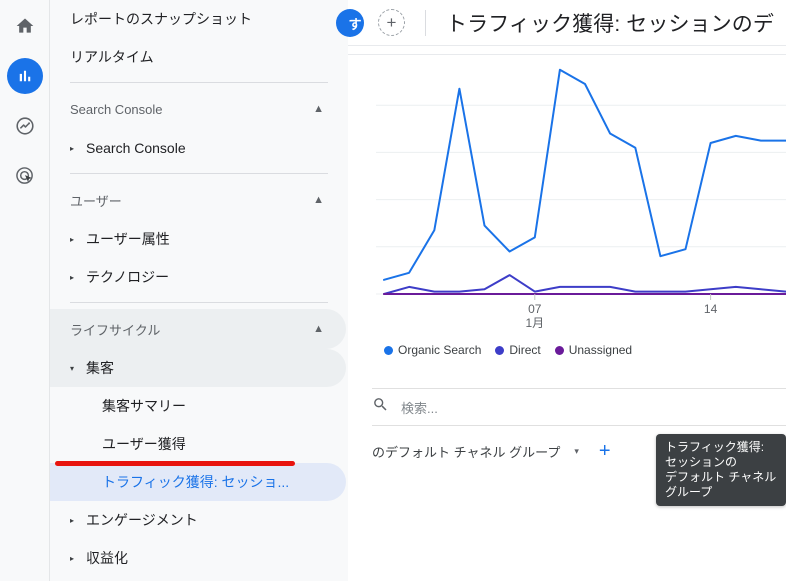  Describe the element at coordinates (25, 290) in the screenshot. I see `icon-rail` at that location.